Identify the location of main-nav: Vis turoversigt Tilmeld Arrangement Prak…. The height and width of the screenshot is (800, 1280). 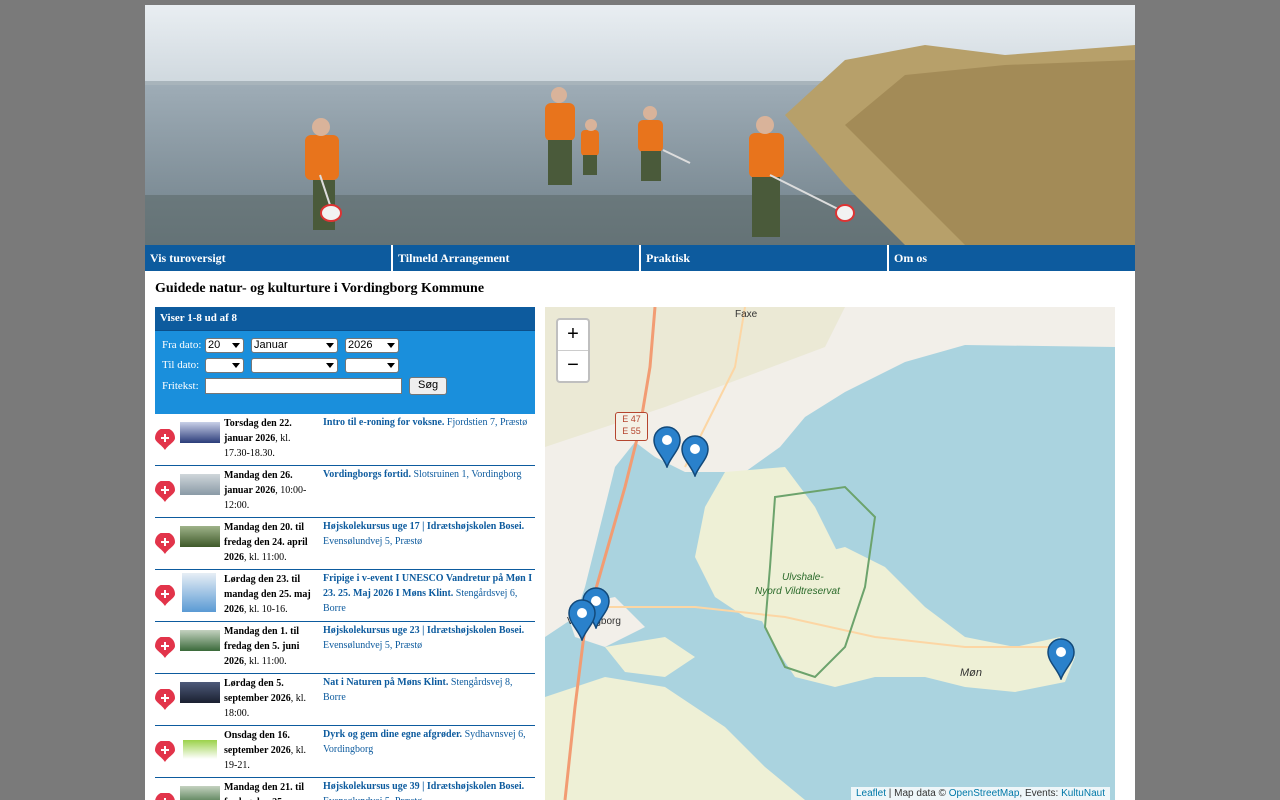
(640, 258).